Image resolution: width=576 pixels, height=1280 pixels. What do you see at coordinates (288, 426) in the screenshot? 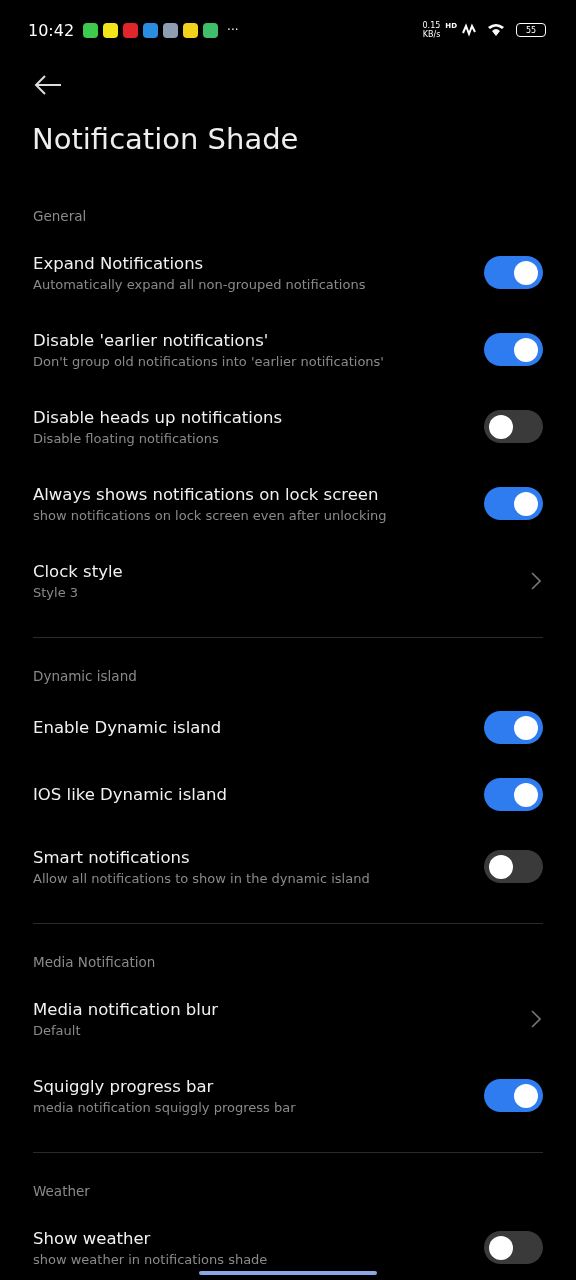
I see `setting-row: Disable heads up notifications Disable floating notifications` at bounding box center [288, 426].